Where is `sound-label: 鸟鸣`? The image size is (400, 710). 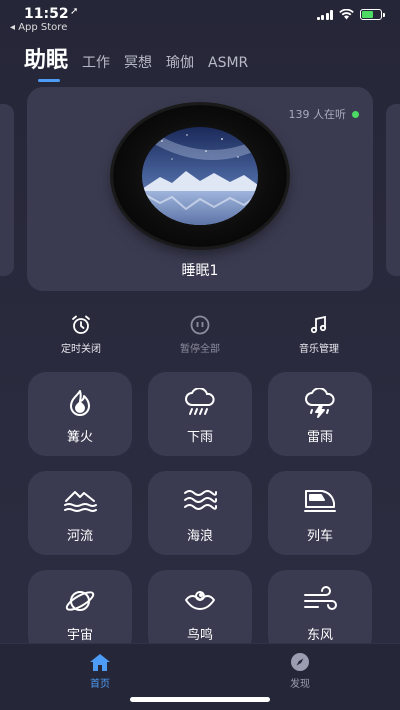 sound-label: 鸟鸣 is located at coordinates (199, 635).